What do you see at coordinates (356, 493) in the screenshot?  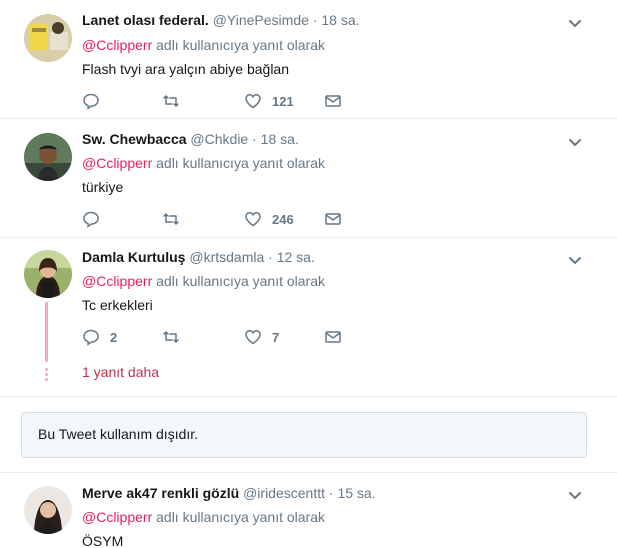 I see `timestamp: 15 sa.` at bounding box center [356, 493].